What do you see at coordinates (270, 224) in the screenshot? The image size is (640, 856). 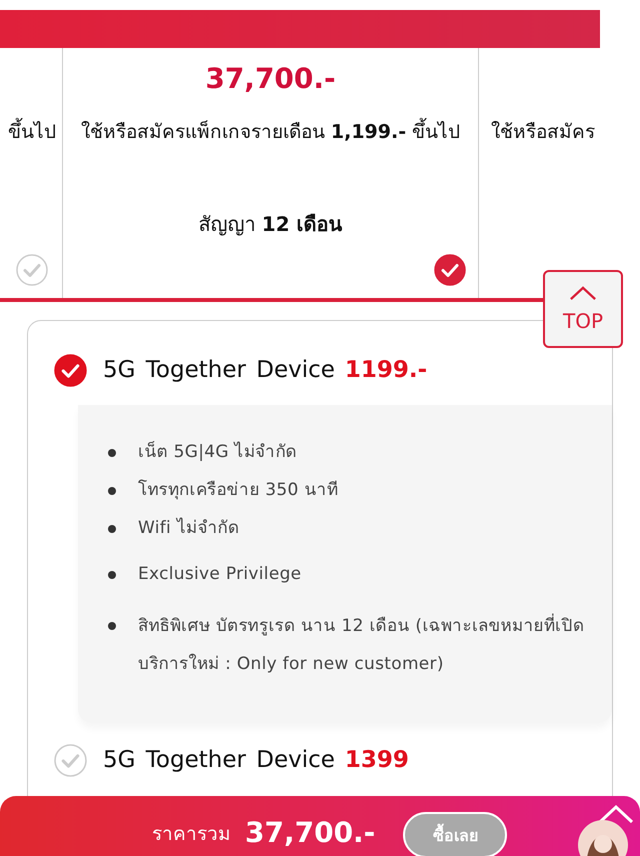 I see `plan-contract: สัญญา 12 เดือน` at bounding box center [270, 224].